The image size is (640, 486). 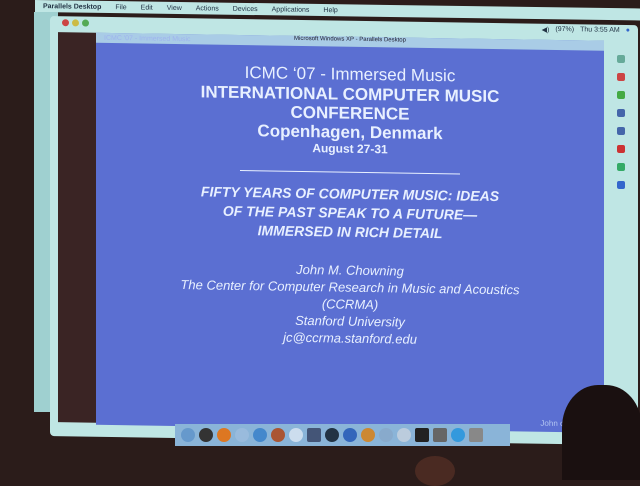 What do you see at coordinates (435, 471) in the screenshot?
I see `audience-head` at bounding box center [435, 471].